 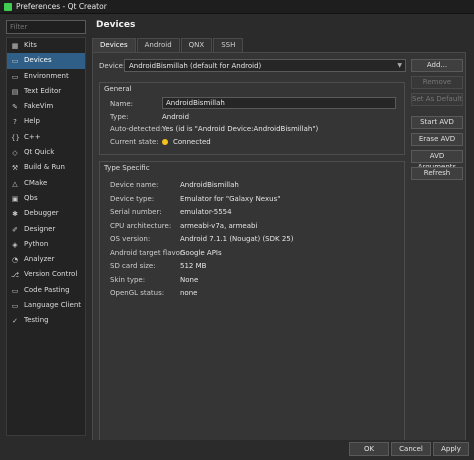 I want to click on sidebar-item-fakevim: ✎ FakeVim, so click(x=46, y=106).